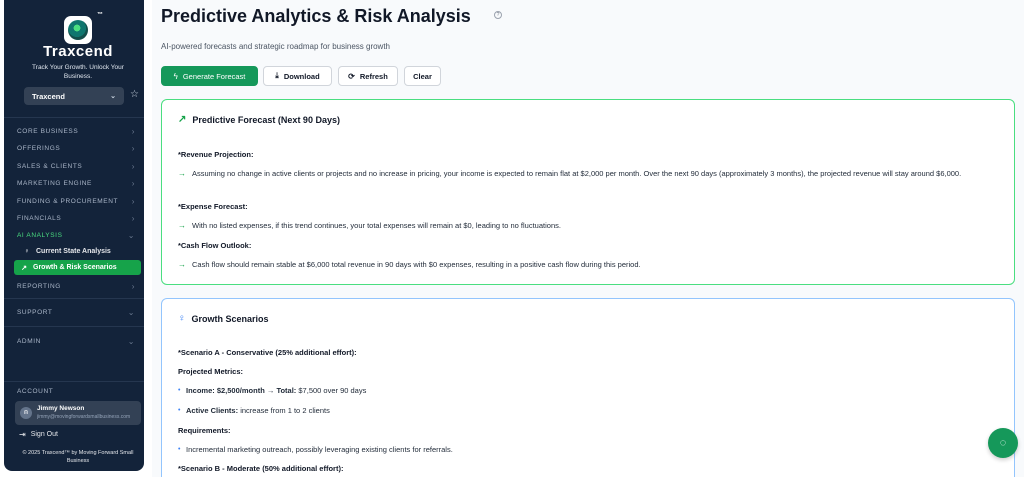  What do you see at coordinates (266, 119) in the screenshot?
I see `card-title-text: Predictive Forecast (Next 90 Days)` at bounding box center [266, 119].